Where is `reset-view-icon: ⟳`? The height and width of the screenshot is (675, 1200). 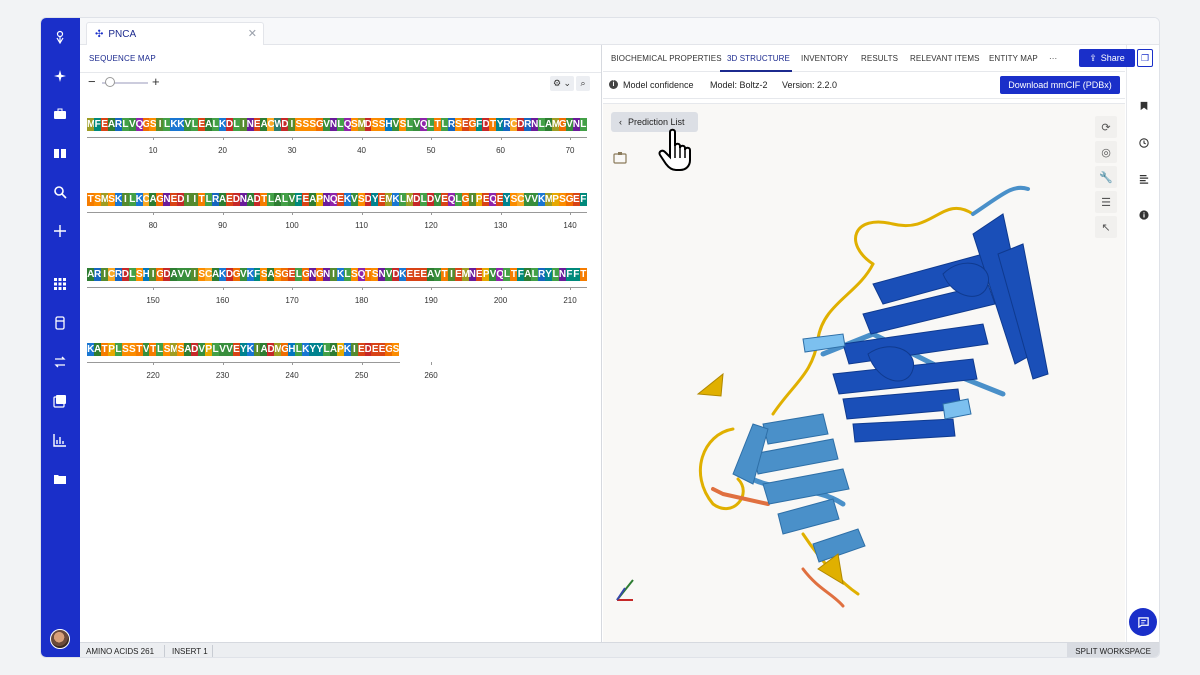
reset-view-icon: ⟳ is located at coordinates (1106, 127).